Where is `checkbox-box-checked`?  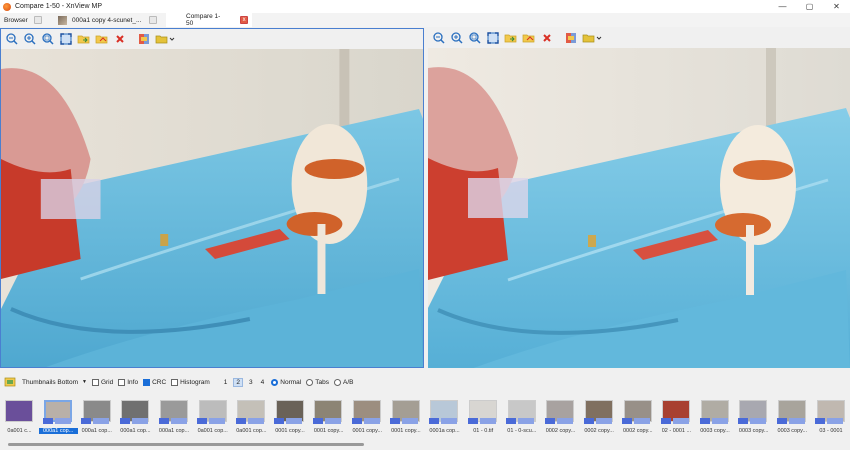
checkbox-box-checked is located at coordinates (147, 382).